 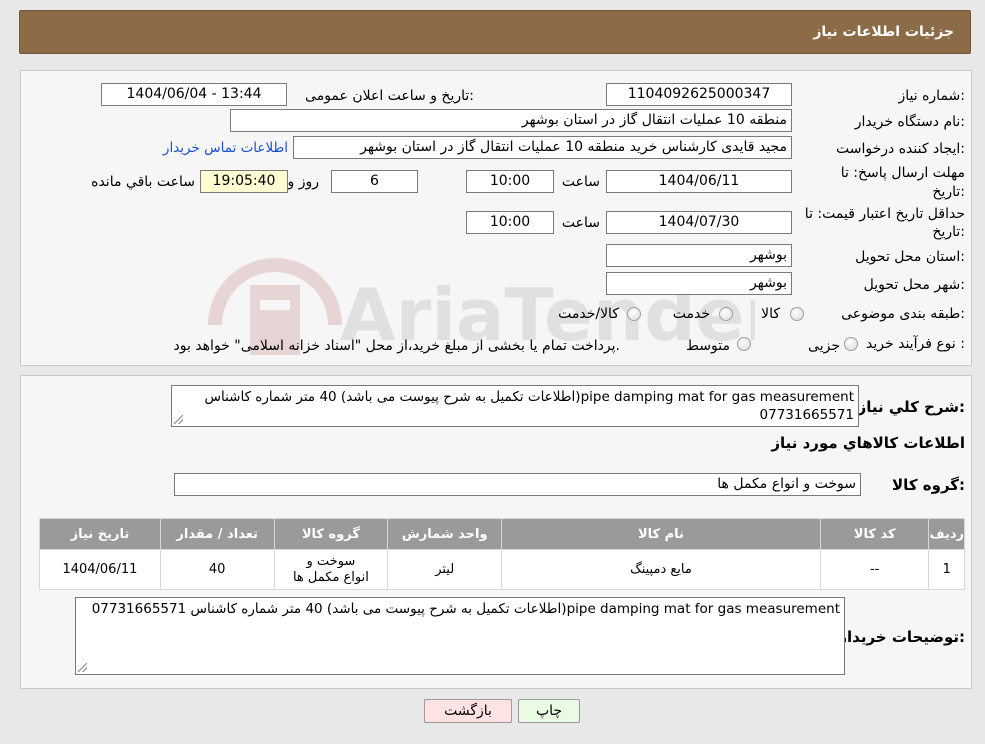 I want to click on cell-item-code: --, so click(x=874, y=569).